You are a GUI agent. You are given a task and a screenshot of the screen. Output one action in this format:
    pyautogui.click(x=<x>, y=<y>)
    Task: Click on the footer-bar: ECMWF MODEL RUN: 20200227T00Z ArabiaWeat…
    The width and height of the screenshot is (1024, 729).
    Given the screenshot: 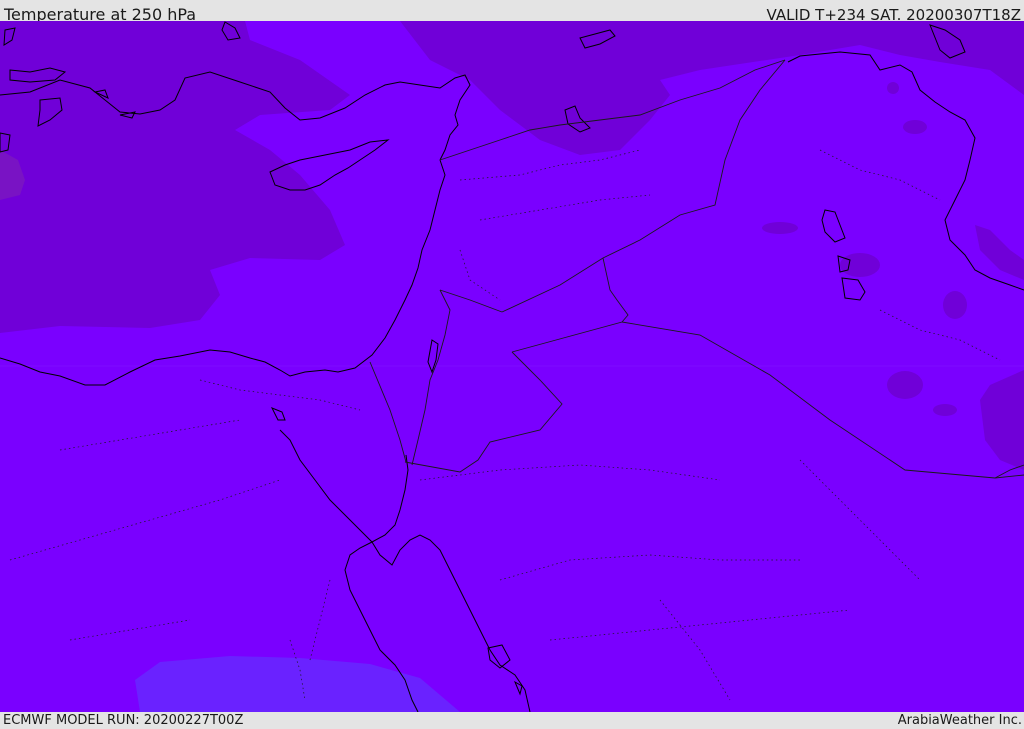 What is the action you would take?
    pyautogui.click(x=512, y=720)
    